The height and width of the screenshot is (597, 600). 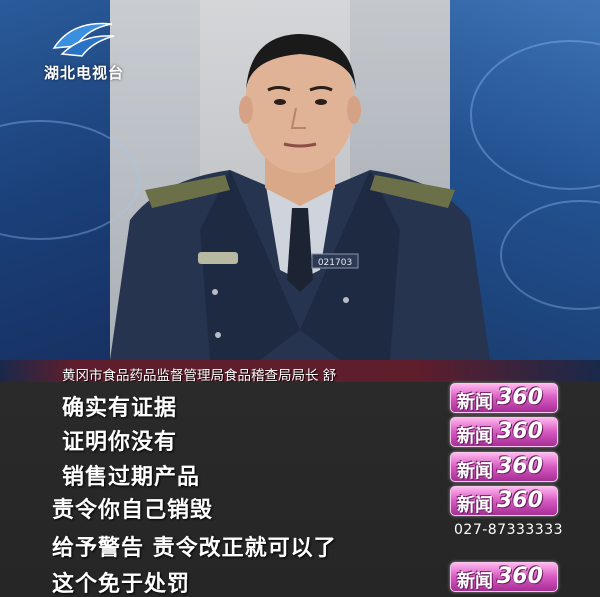 I want to click on svg-text: 021703, so click(x=335, y=263).